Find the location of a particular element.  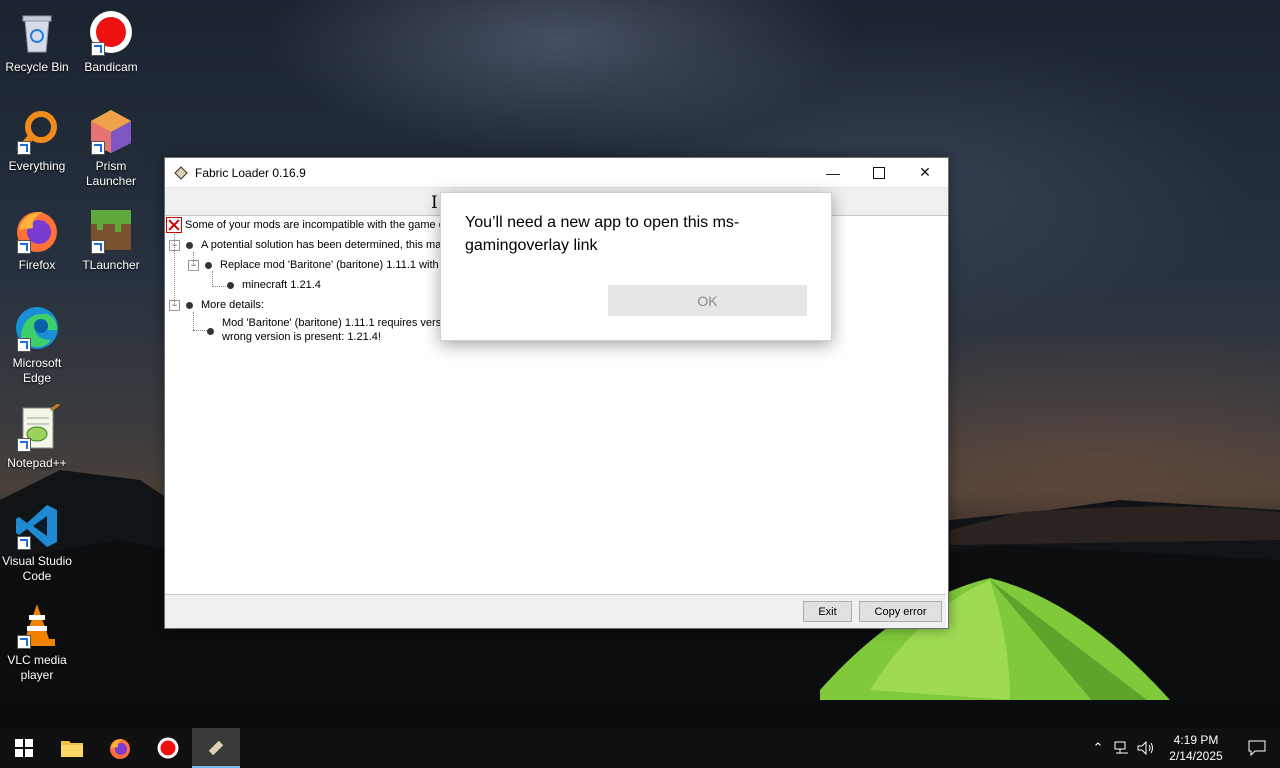

desktop-icon-notepad-plus-plus: Notepad++ is located at coordinates (37, 436).